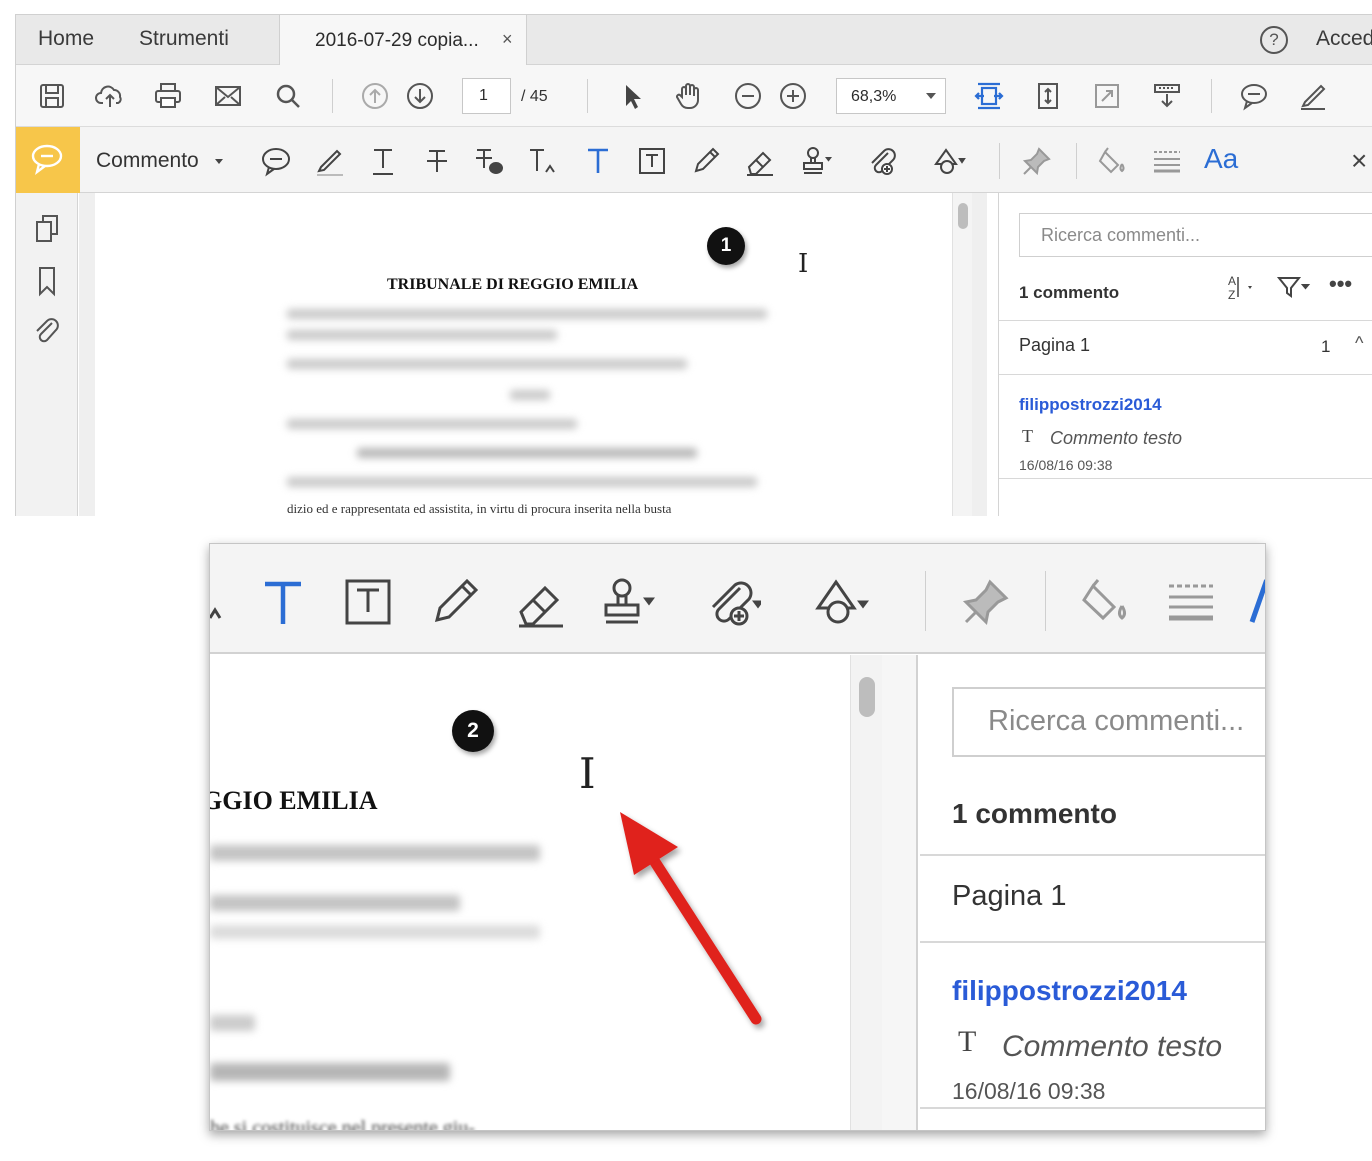  I want to click on cloud-upload-icon, so click(110, 96).